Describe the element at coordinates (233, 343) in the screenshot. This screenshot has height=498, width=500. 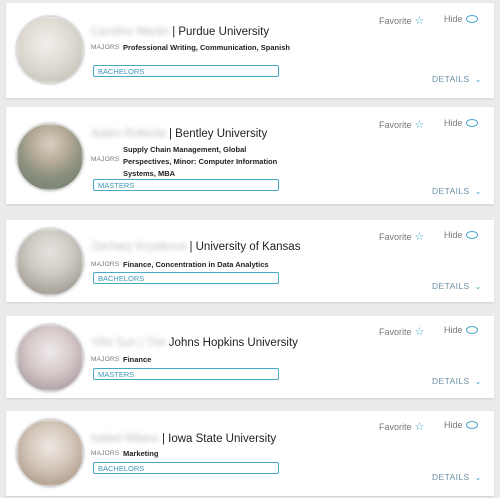
I see `university-name: Johns Hopkins University` at that location.